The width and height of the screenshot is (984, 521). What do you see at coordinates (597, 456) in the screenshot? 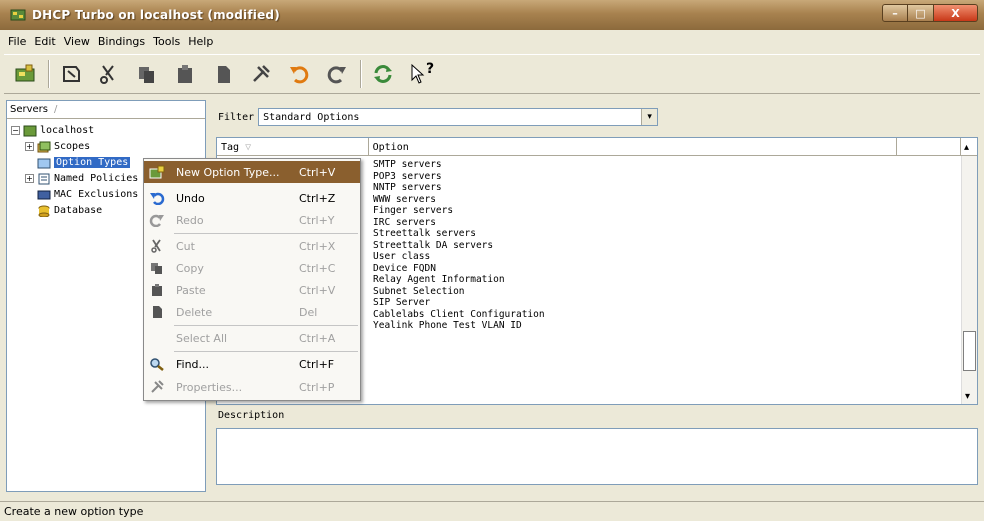
I see `description-field` at bounding box center [597, 456].